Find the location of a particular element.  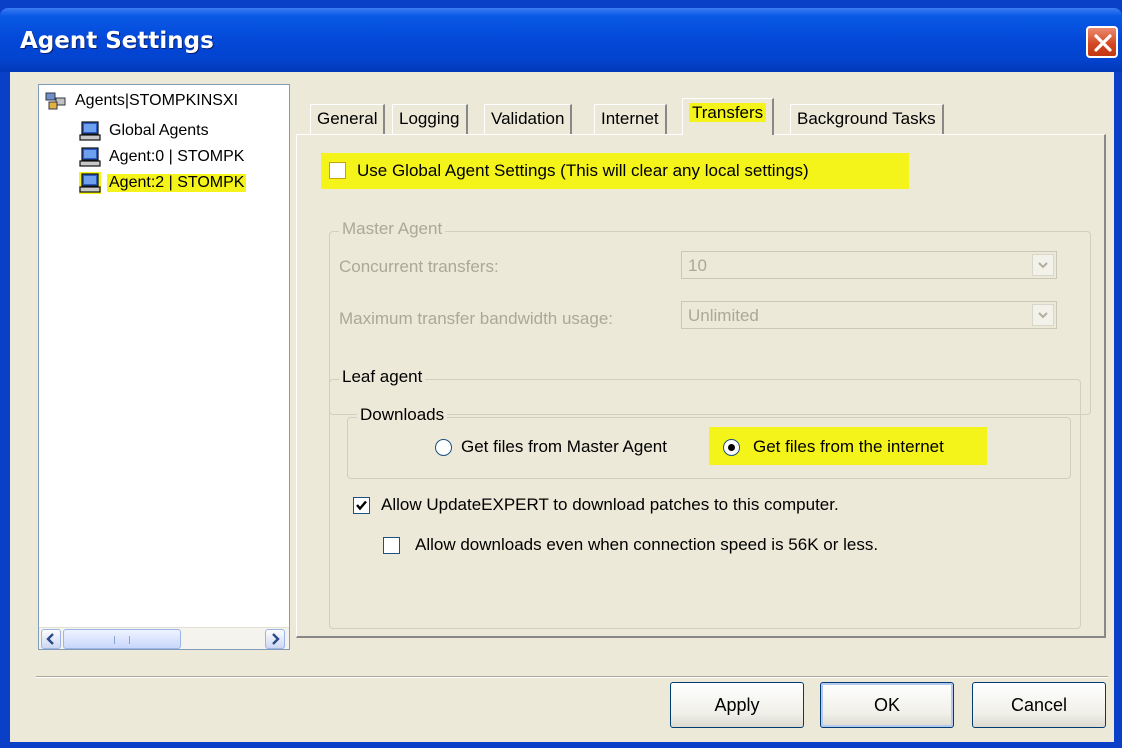

radio-internet-label: Get files from the internet is located at coordinates (848, 446).